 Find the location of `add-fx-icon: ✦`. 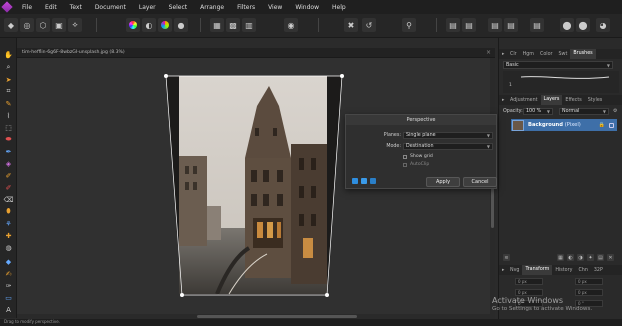

add-fx-icon: ✦ is located at coordinates (590, 257).